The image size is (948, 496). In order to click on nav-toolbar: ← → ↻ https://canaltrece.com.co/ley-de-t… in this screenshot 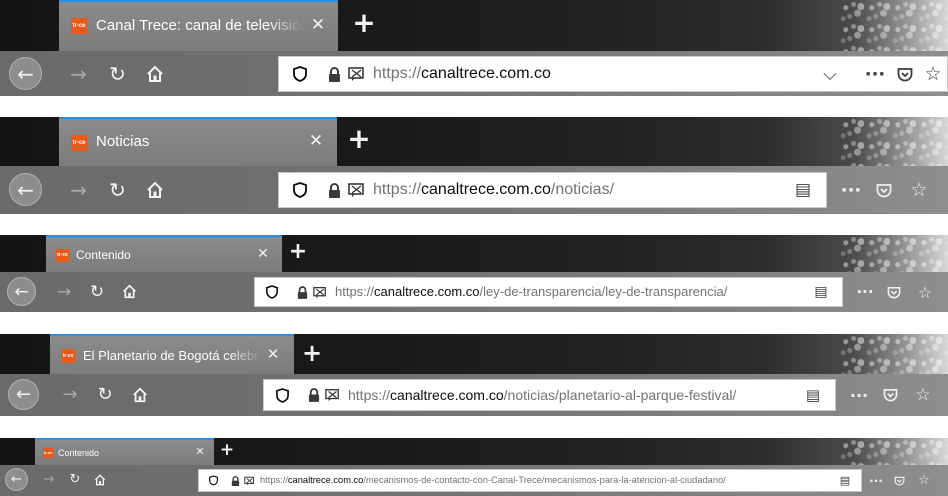, I will do `click(474, 292)`.